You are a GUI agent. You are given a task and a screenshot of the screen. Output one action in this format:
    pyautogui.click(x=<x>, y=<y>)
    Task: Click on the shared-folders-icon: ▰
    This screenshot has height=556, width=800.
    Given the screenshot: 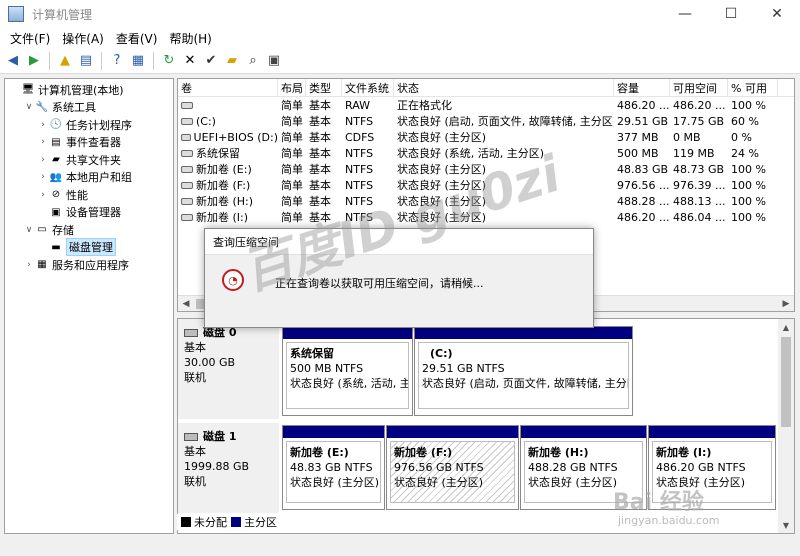 What is the action you would take?
    pyautogui.click(x=56, y=160)
    